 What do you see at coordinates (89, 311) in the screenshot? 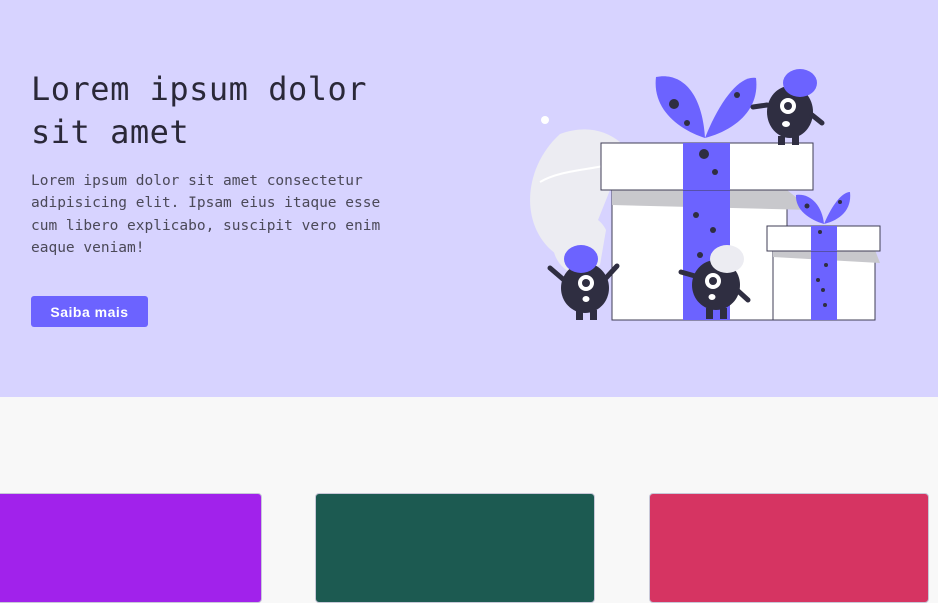
I see `saiba-mais-button: Saiba mais` at bounding box center [89, 311].